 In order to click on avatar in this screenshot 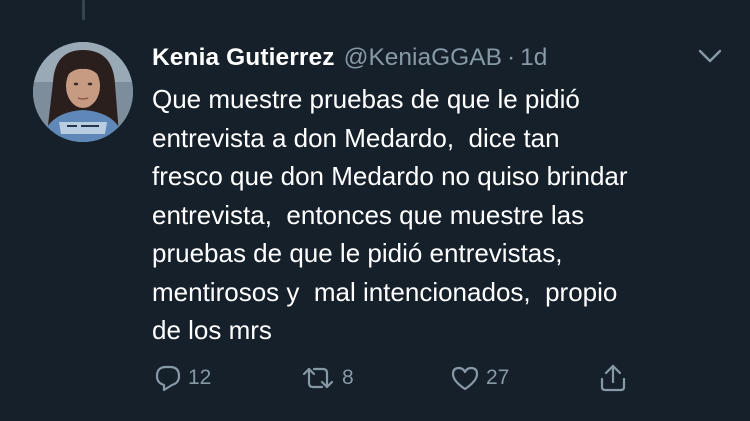, I will do `click(83, 92)`.